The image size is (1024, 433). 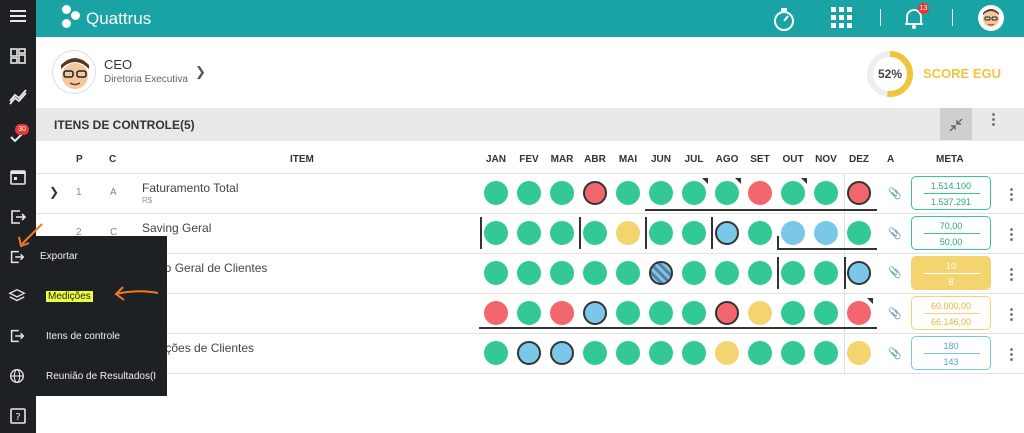 What do you see at coordinates (842, 18) in the screenshot?
I see `apps-grid-icon` at bounding box center [842, 18].